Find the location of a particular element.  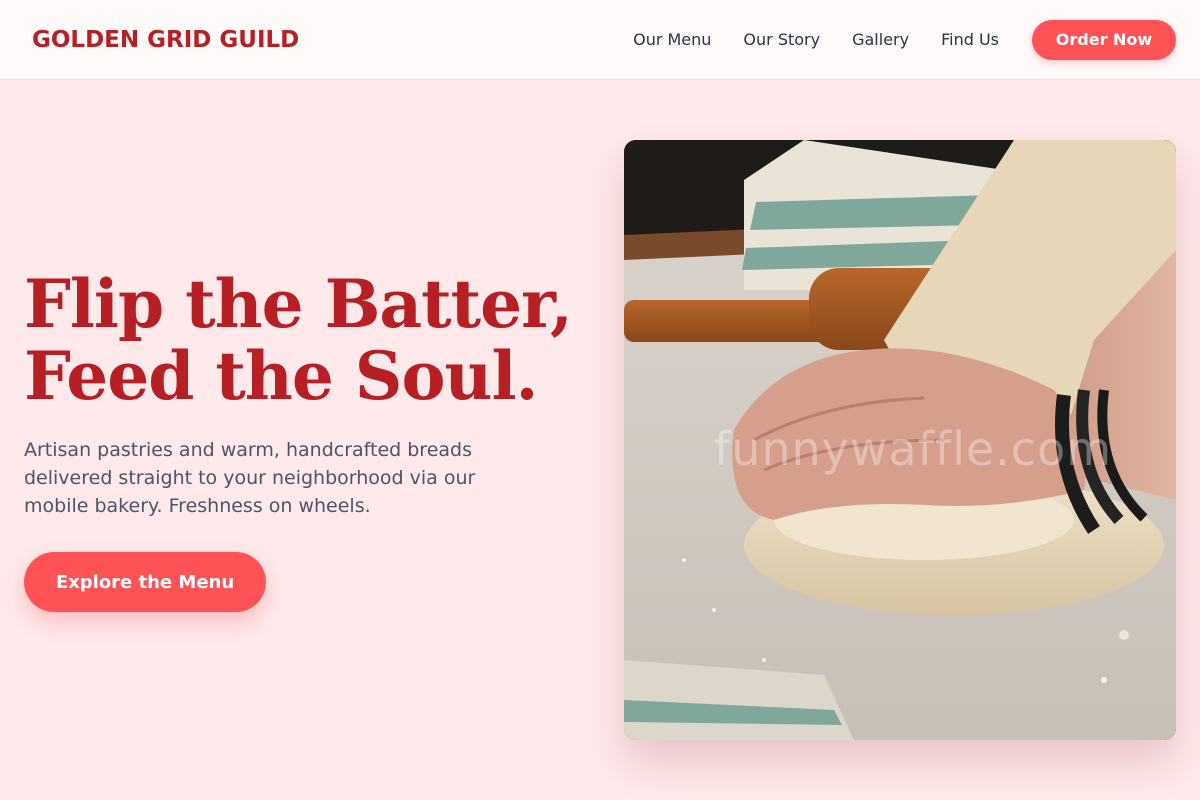

nav-link-gallery: Gallery is located at coordinates (880, 39).